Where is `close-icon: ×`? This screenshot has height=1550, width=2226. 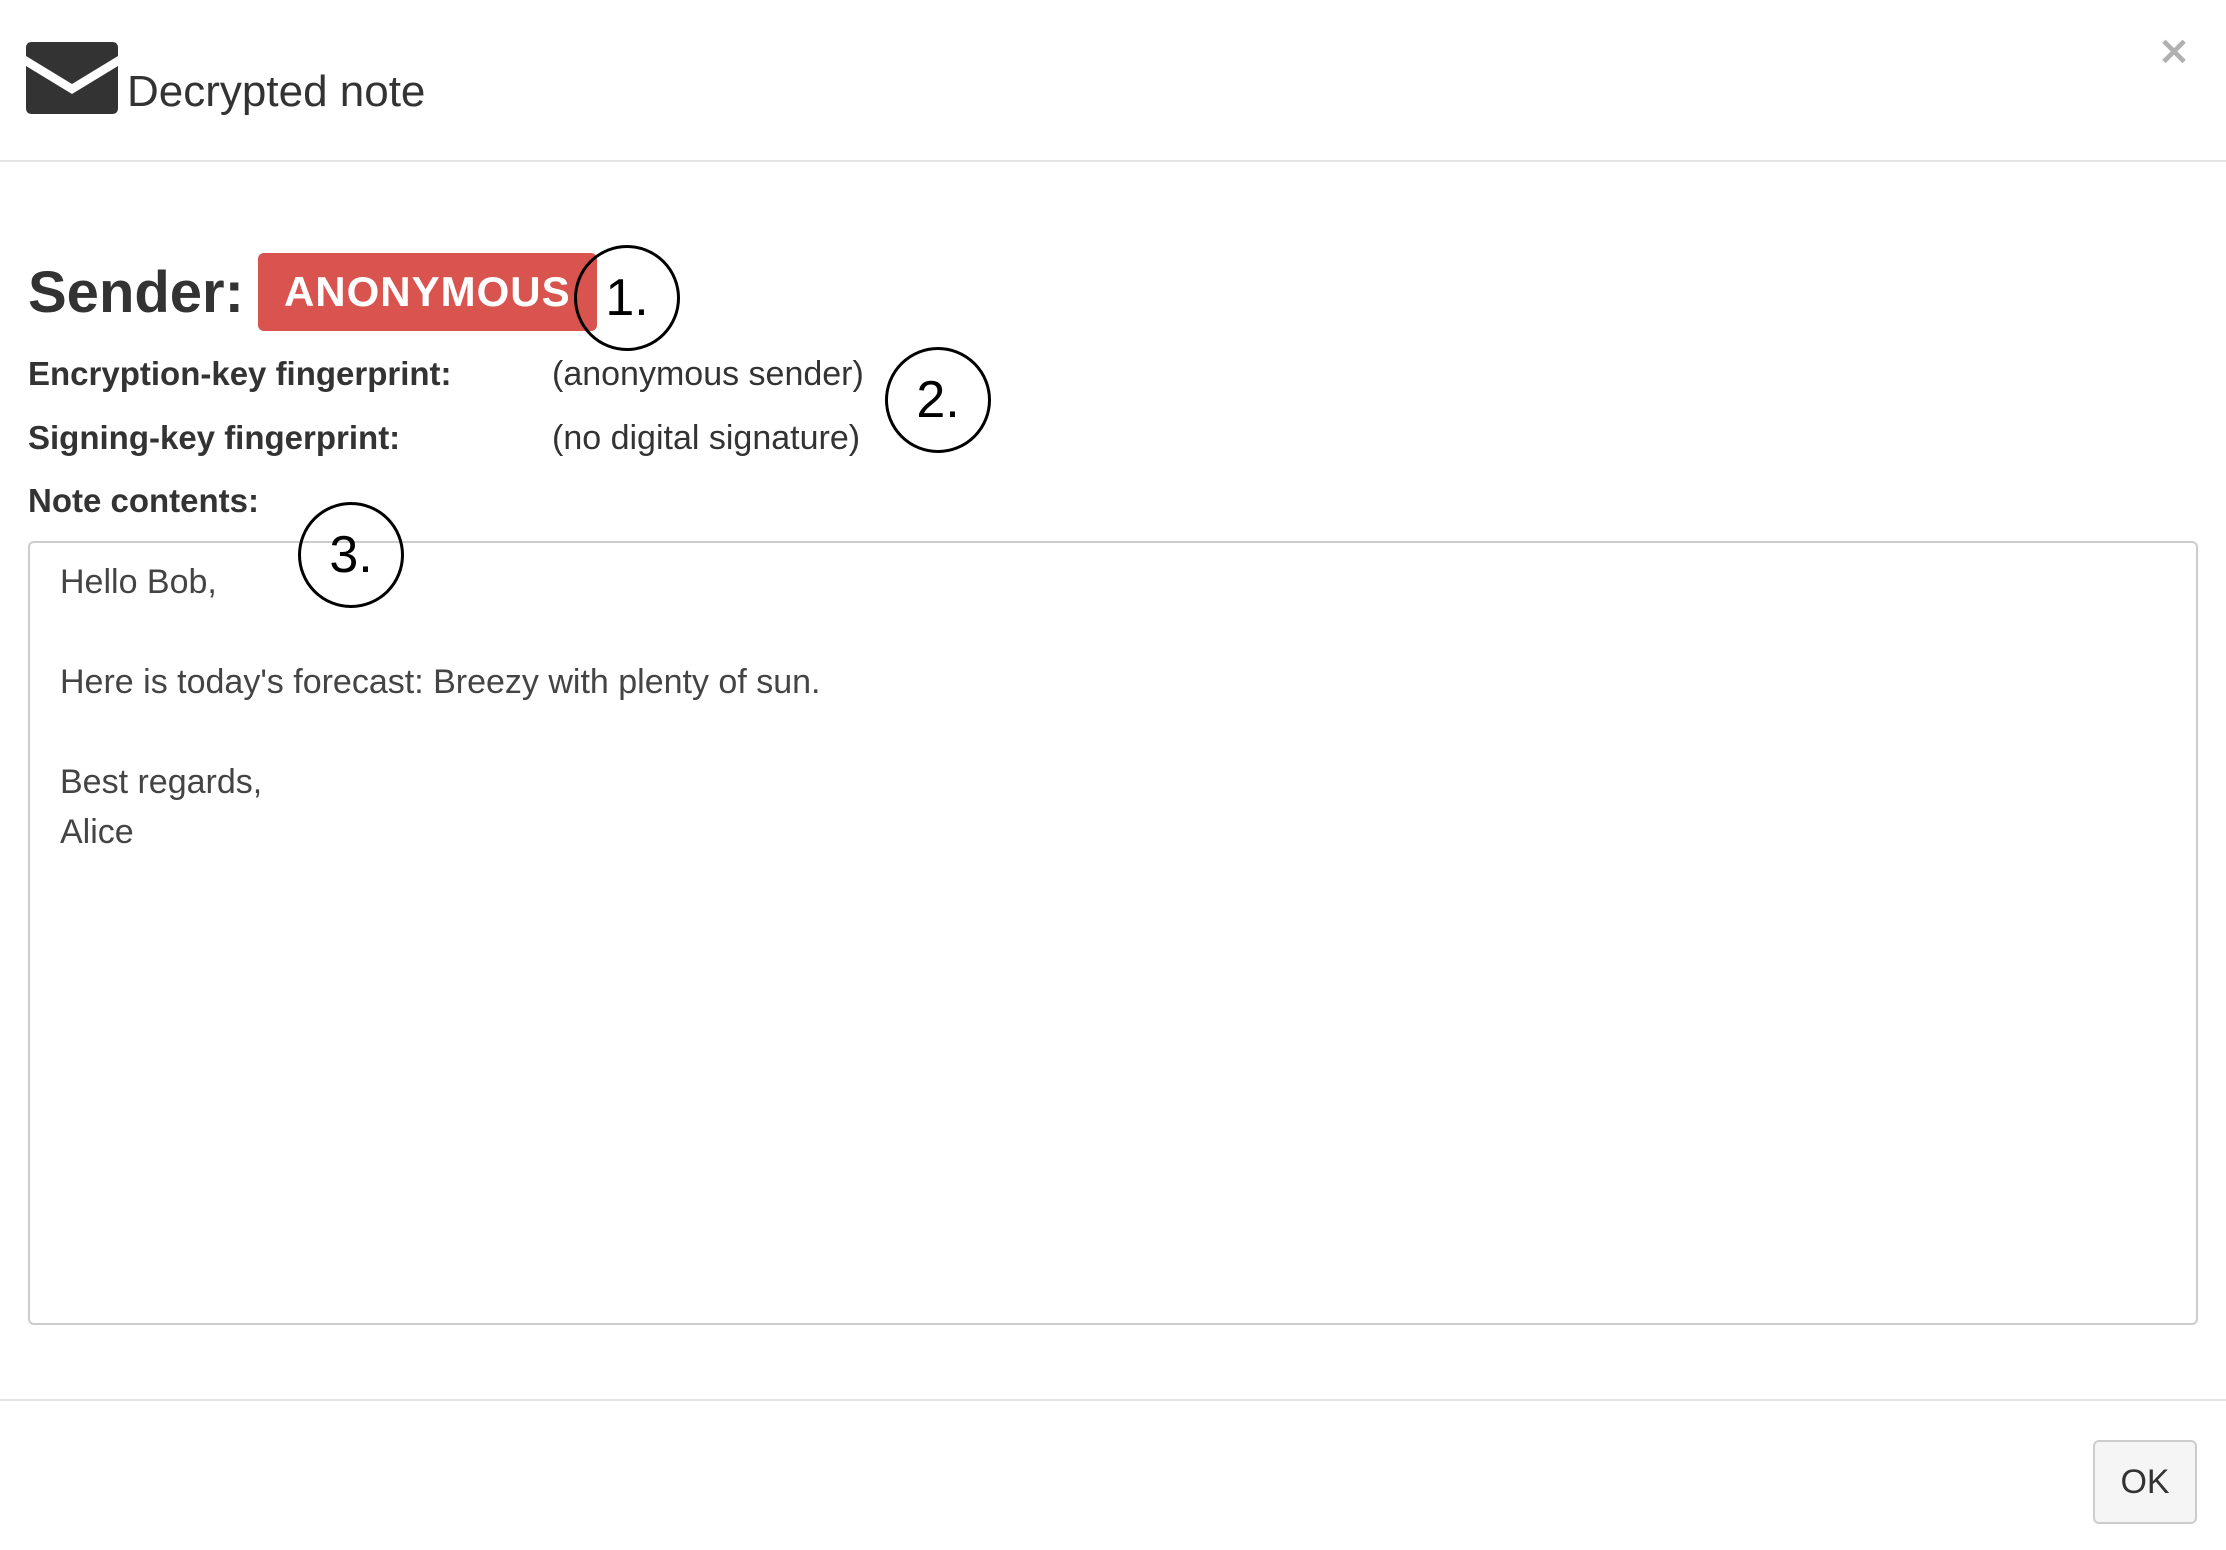
close-icon: × is located at coordinates (2174, 51).